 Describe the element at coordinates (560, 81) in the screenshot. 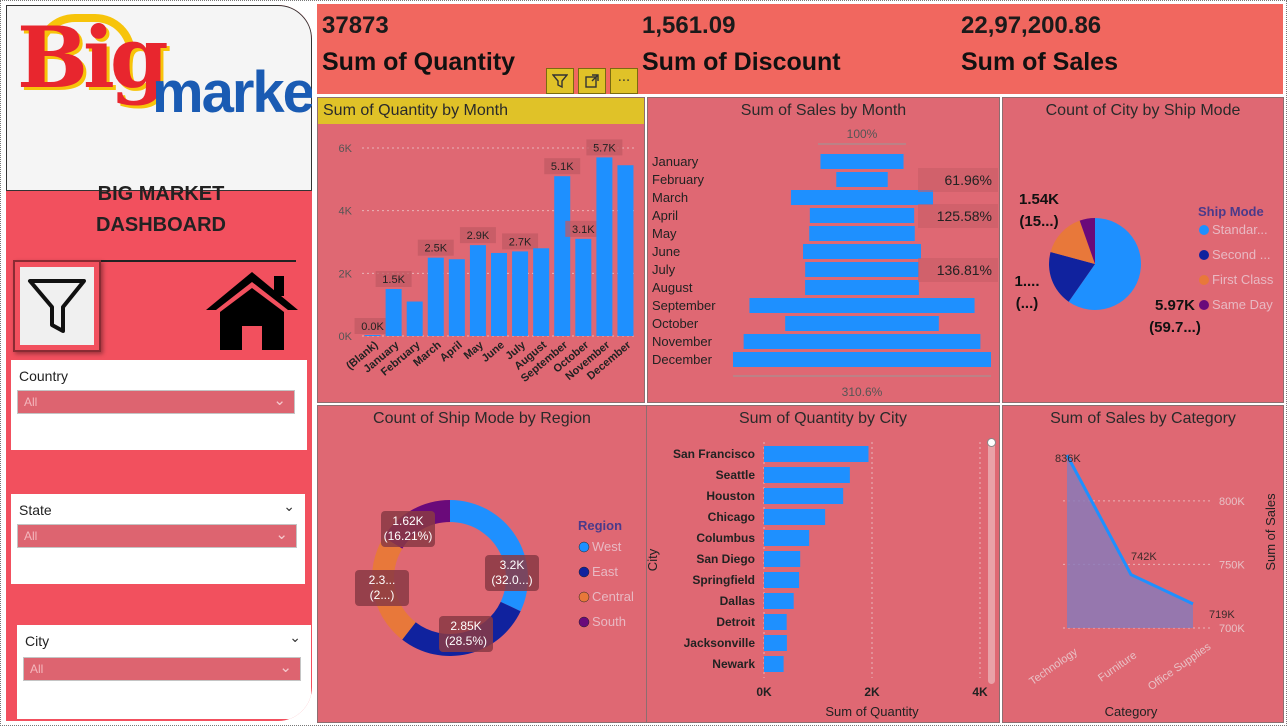

I see `filter-icon-button` at that location.